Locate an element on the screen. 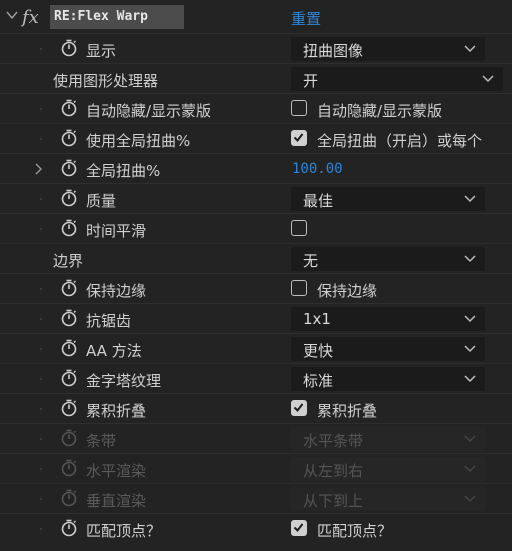 This screenshot has width=512, height=551. row-auto-hide-masks: 自动隐藏/显示蒙版 自动隐藏/显示蒙版 is located at coordinates (256, 108).